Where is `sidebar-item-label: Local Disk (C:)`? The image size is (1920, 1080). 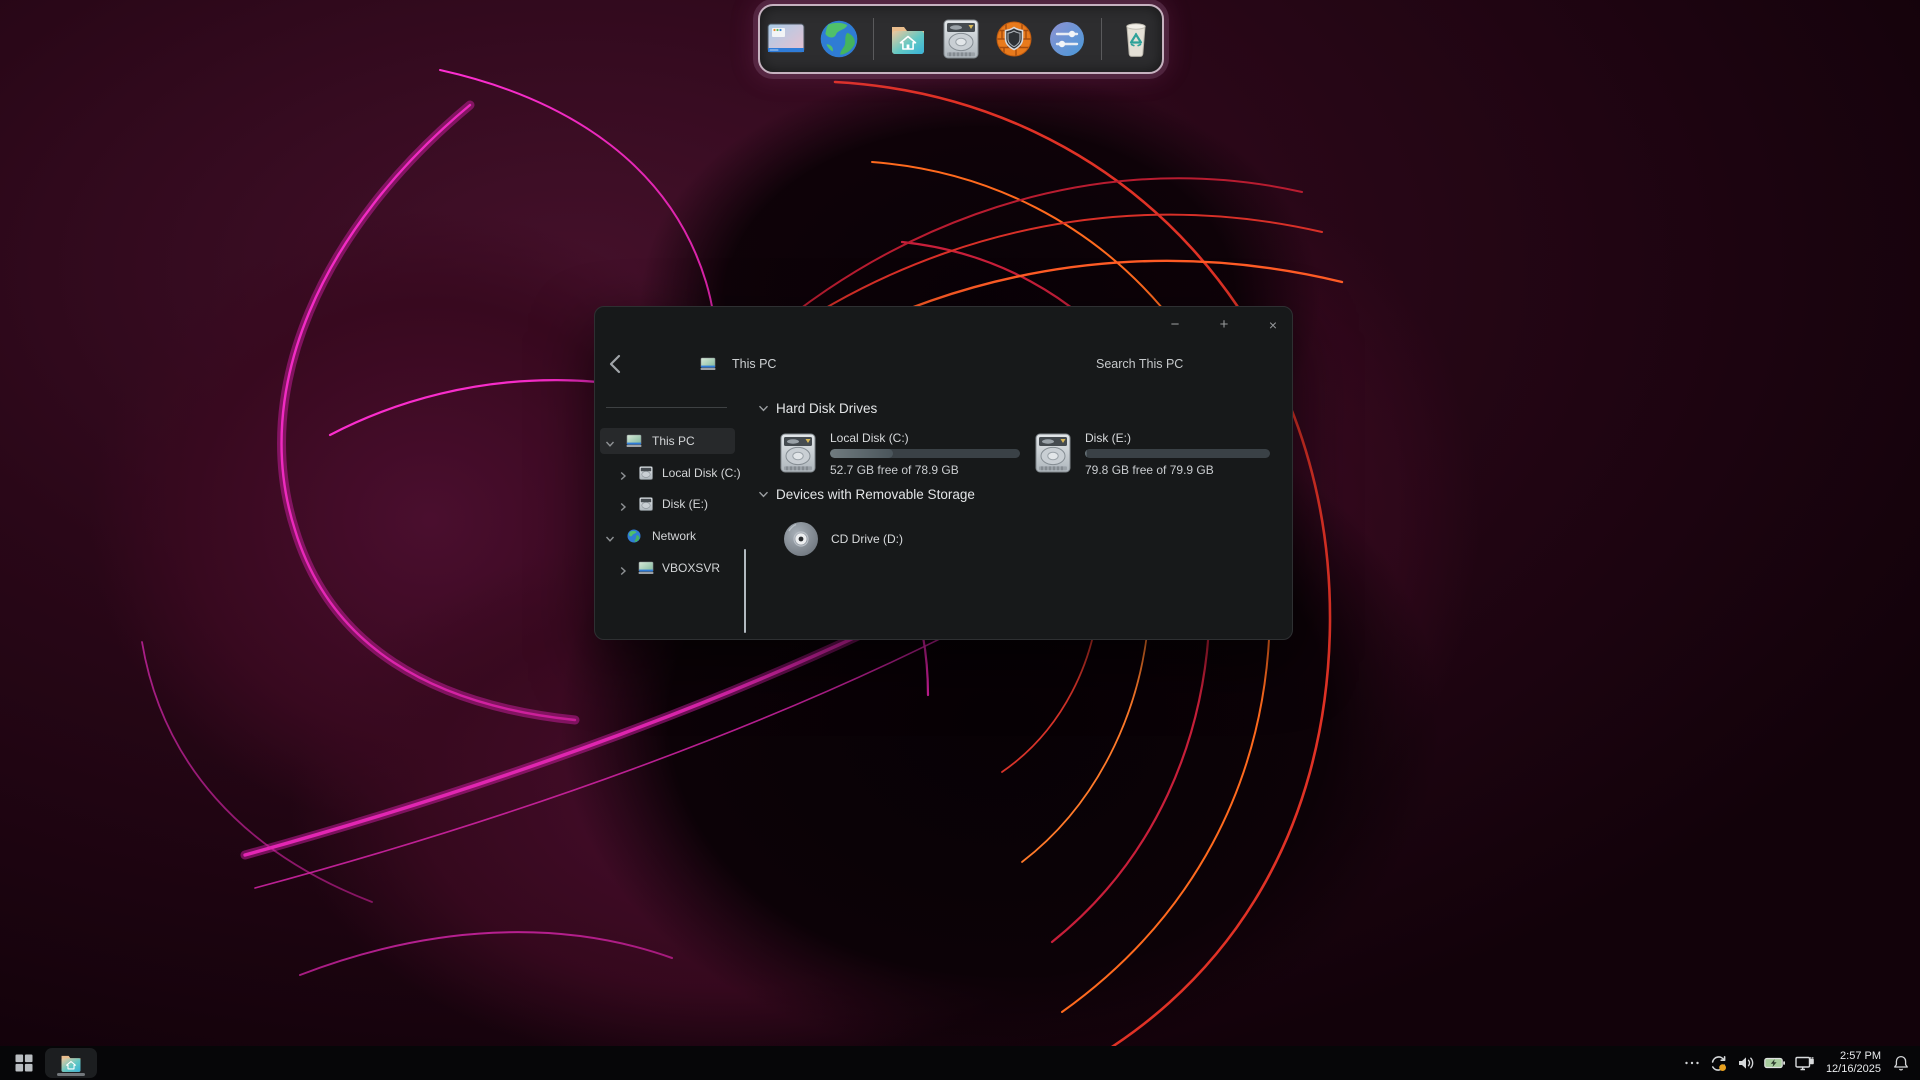
sidebar-item-label: Local Disk (C:) is located at coordinates (701, 473).